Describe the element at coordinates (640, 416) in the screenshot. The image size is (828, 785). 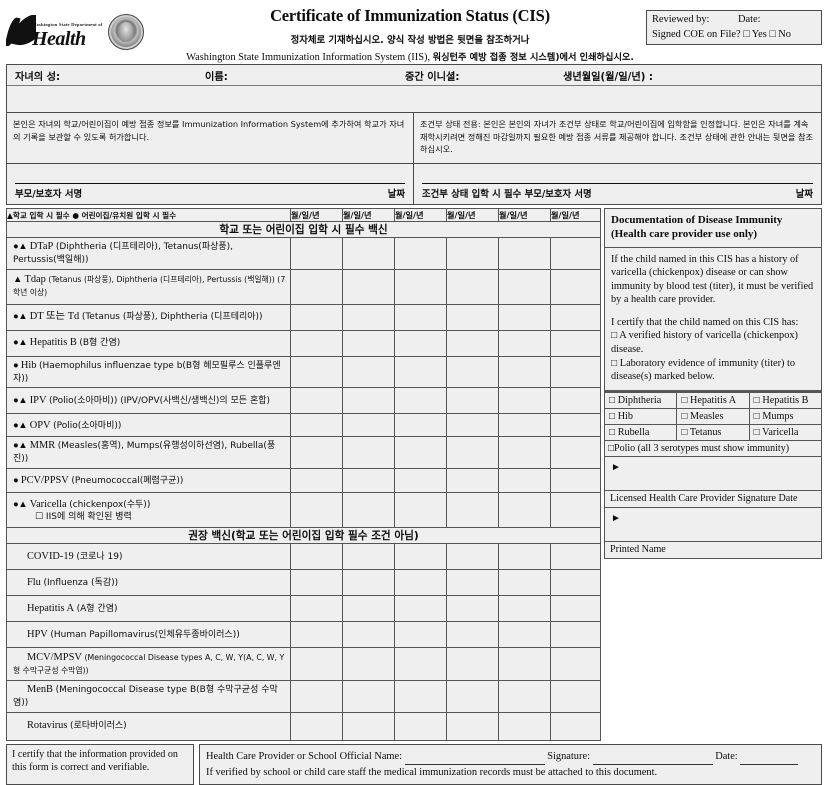
I see `disease-checkbox-1-0: □ Hib` at that location.